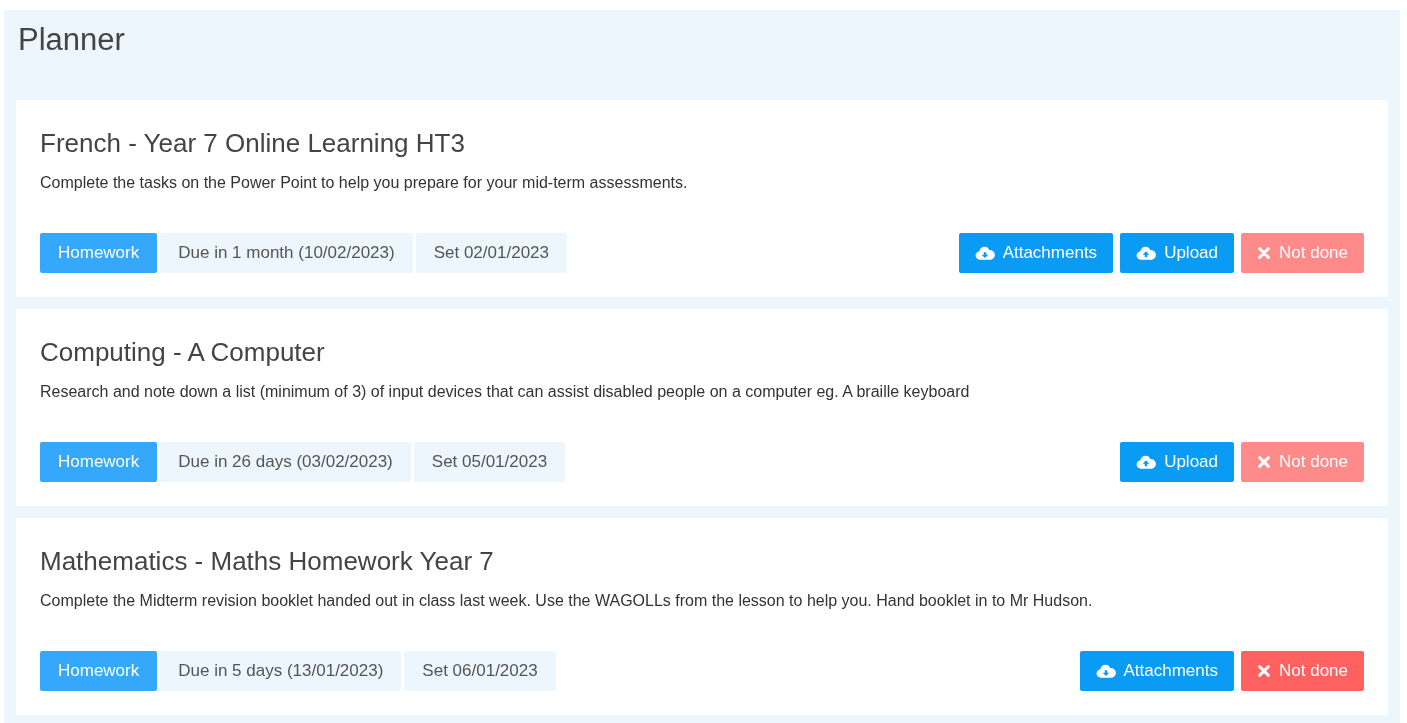 Image resolution: width=1407 pixels, height=723 pixels. Describe the element at coordinates (480, 671) in the screenshot. I see `set-date-tag: Set 06/01/2023` at that location.